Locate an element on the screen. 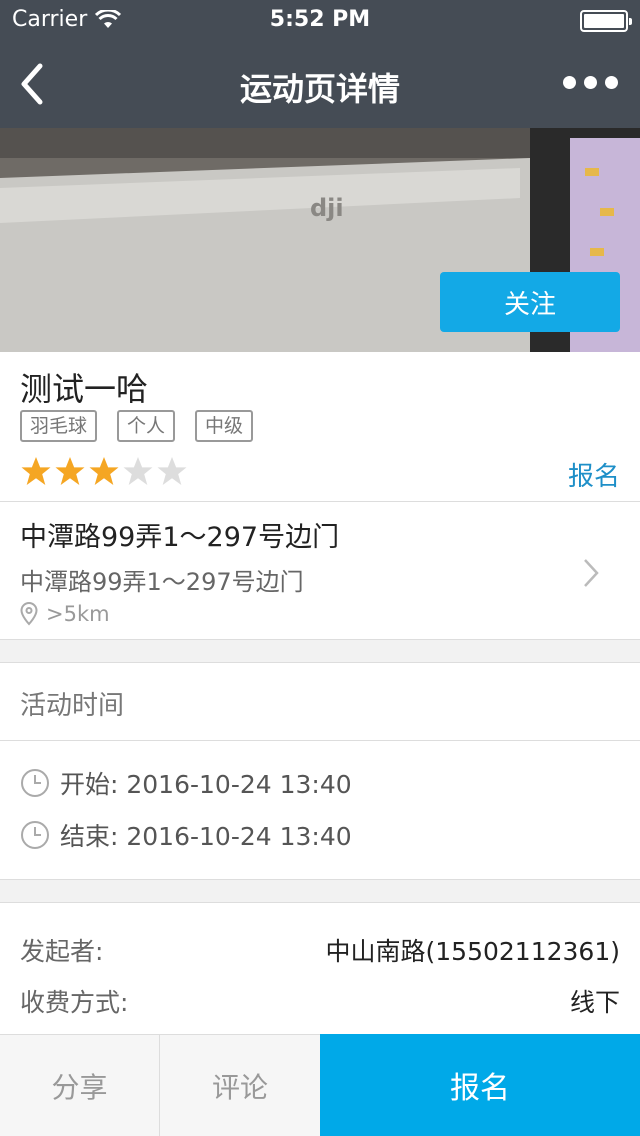 The image size is (640, 1136). top-bar: Carrier 5:52 PM 运动页详情 is located at coordinates (320, 64).